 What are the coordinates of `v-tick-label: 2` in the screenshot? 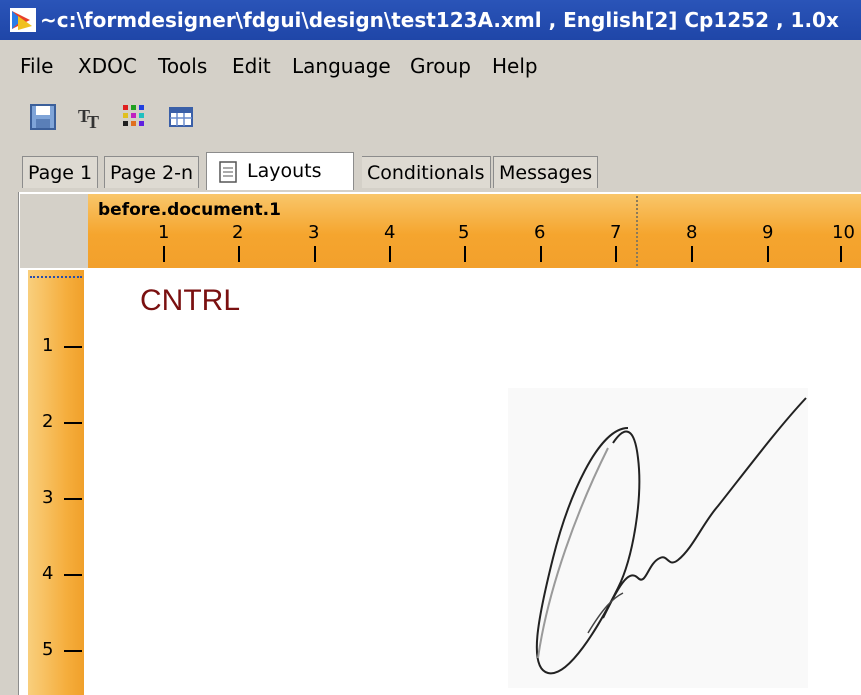 It's located at (48, 421).